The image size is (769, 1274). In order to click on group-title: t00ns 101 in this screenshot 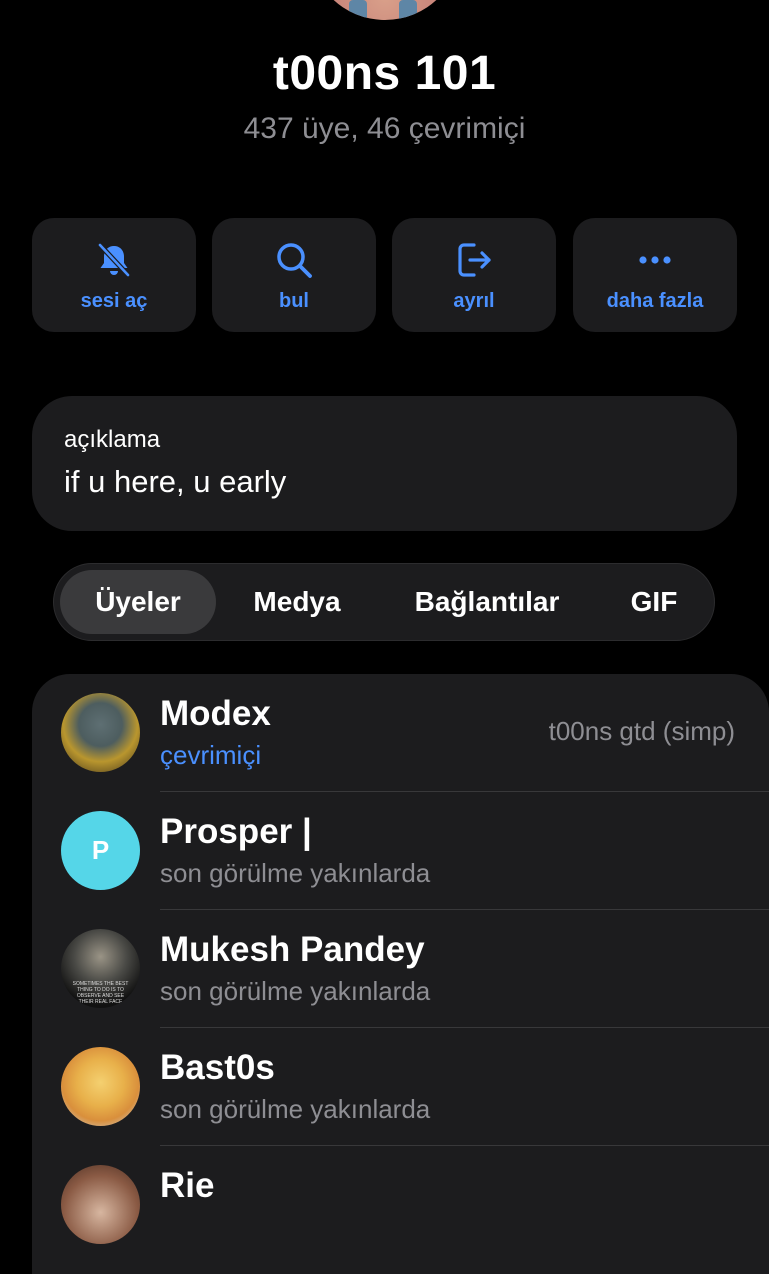, I will do `click(384, 73)`.